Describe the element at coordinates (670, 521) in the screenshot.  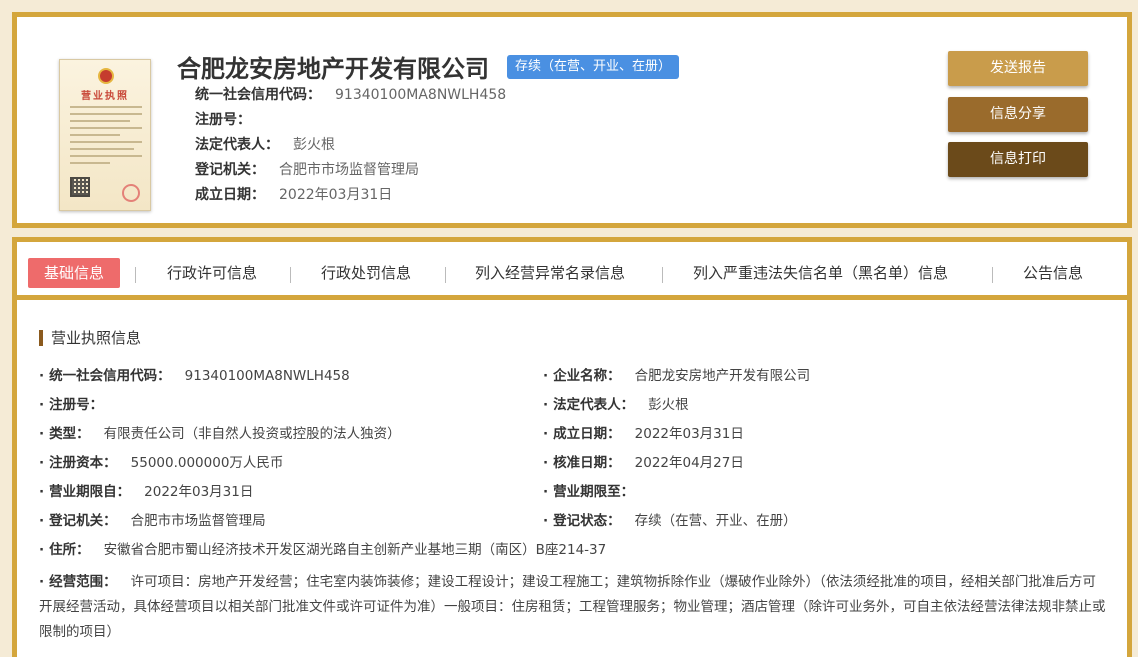
I see `field-reg-status: · 登记状态： 存续（在营、开业、在册）` at that location.